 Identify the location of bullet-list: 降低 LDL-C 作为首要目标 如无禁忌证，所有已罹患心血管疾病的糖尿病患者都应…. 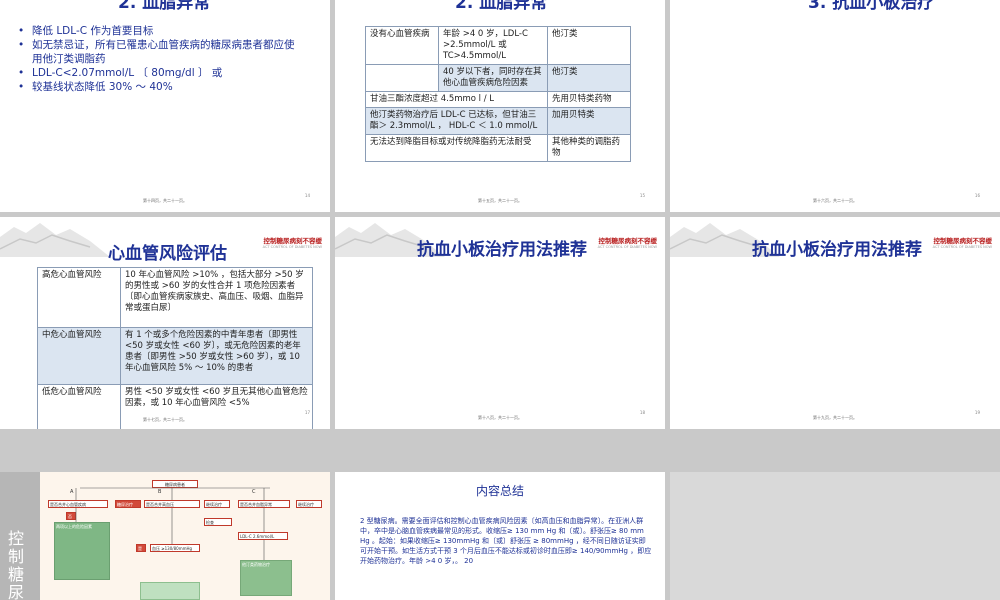
(160, 59).